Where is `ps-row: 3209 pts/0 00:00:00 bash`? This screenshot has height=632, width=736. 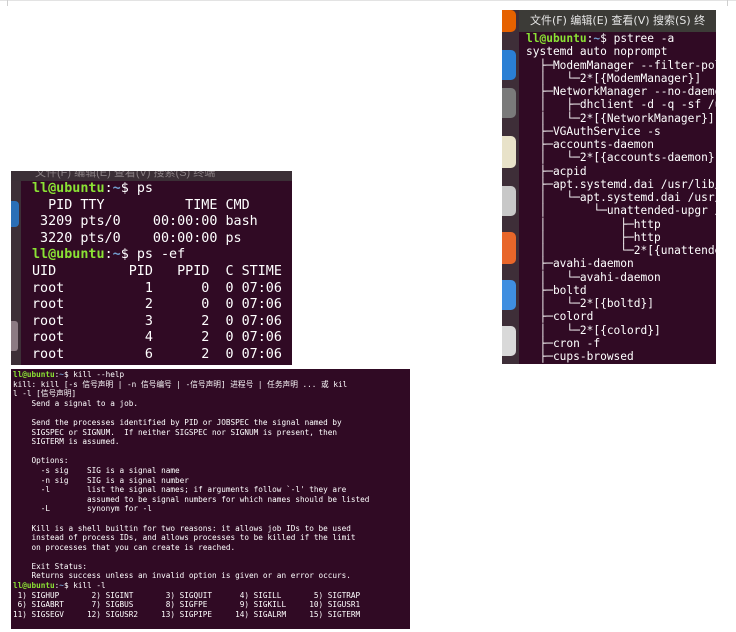
ps-row: 3209 pts/0 00:00:00 bash is located at coordinates (145, 222).